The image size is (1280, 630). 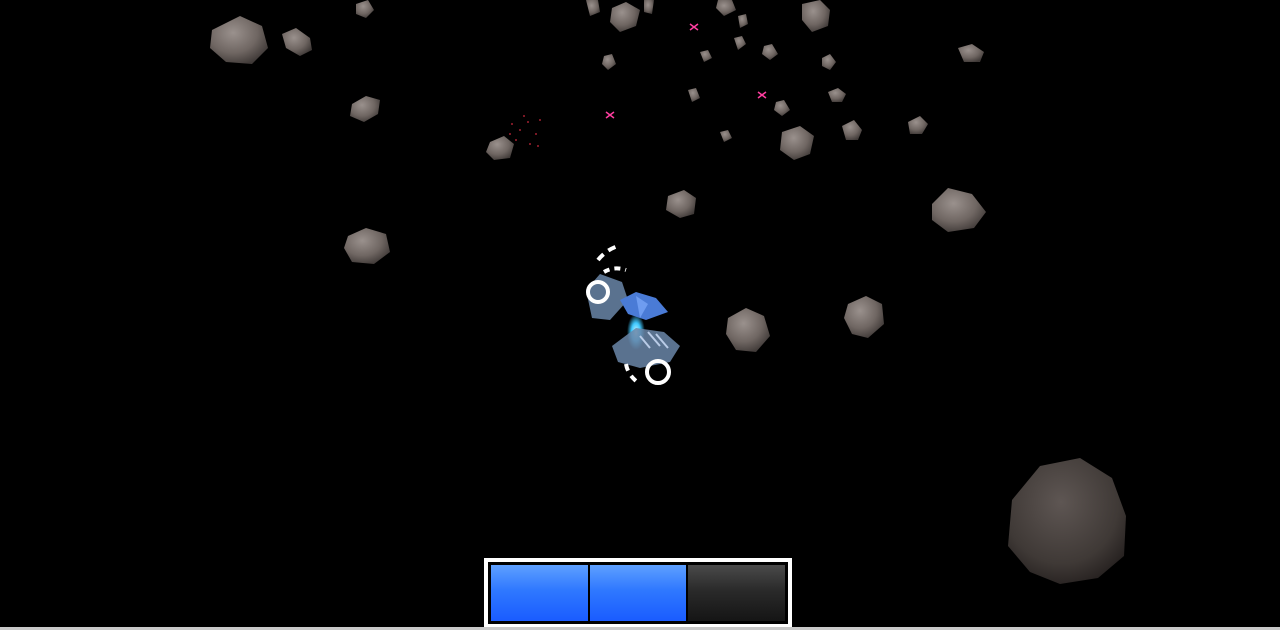 I want to click on energy-bar, so click(x=638, y=593).